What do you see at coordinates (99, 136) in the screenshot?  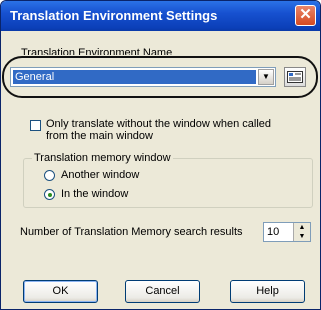 I see `only-translate-label-line2: from the main window` at bounding box center [99, 136].